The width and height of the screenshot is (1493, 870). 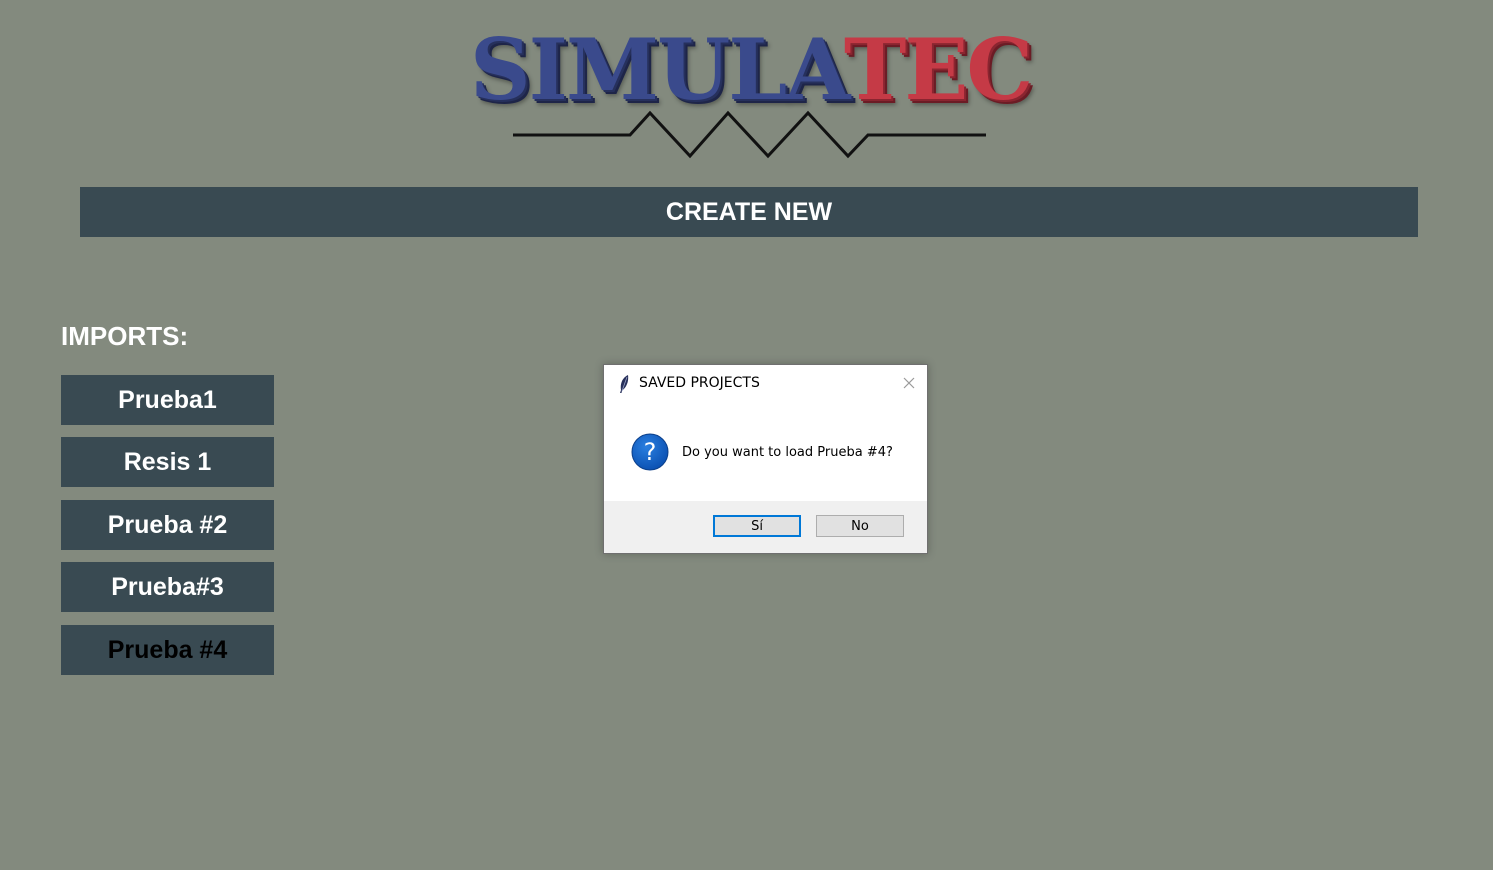 I want to click on create-new-button: CREATE NEW, so click(x=749, y=212).